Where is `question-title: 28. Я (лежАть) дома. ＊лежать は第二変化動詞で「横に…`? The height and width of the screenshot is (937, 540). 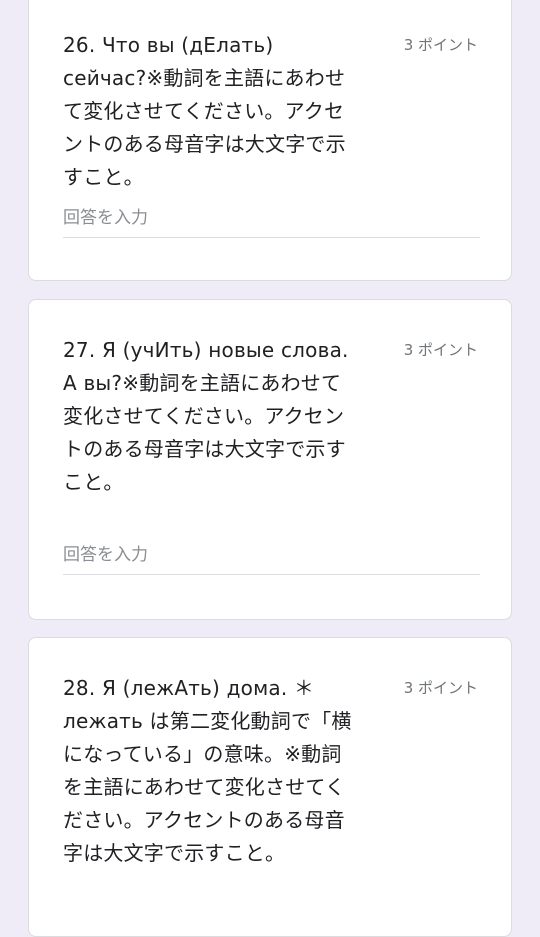
question-title: 28. Я (лежАть) дома. ＊лежать は第二変化動詞で「横に… is located at coordinates (207, 770).